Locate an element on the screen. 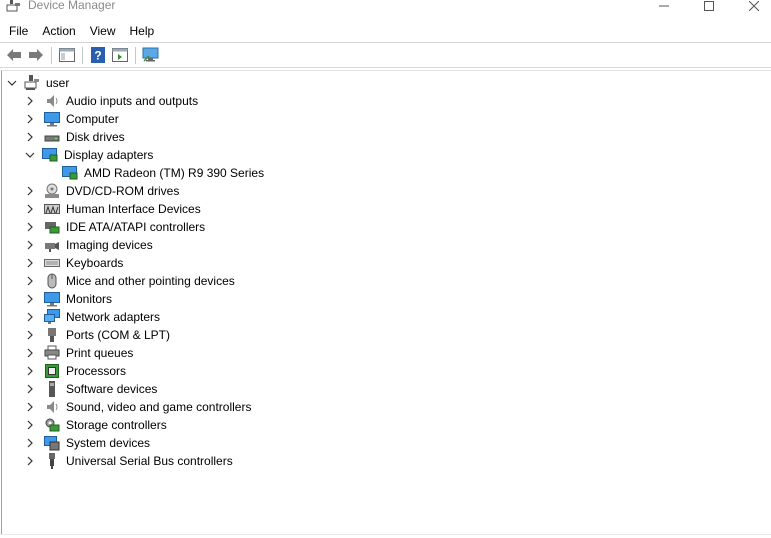 The height and width of the screenshot is (538, 771). tree-item-imaging: Imaging devices is located at coordinates (88, 245).